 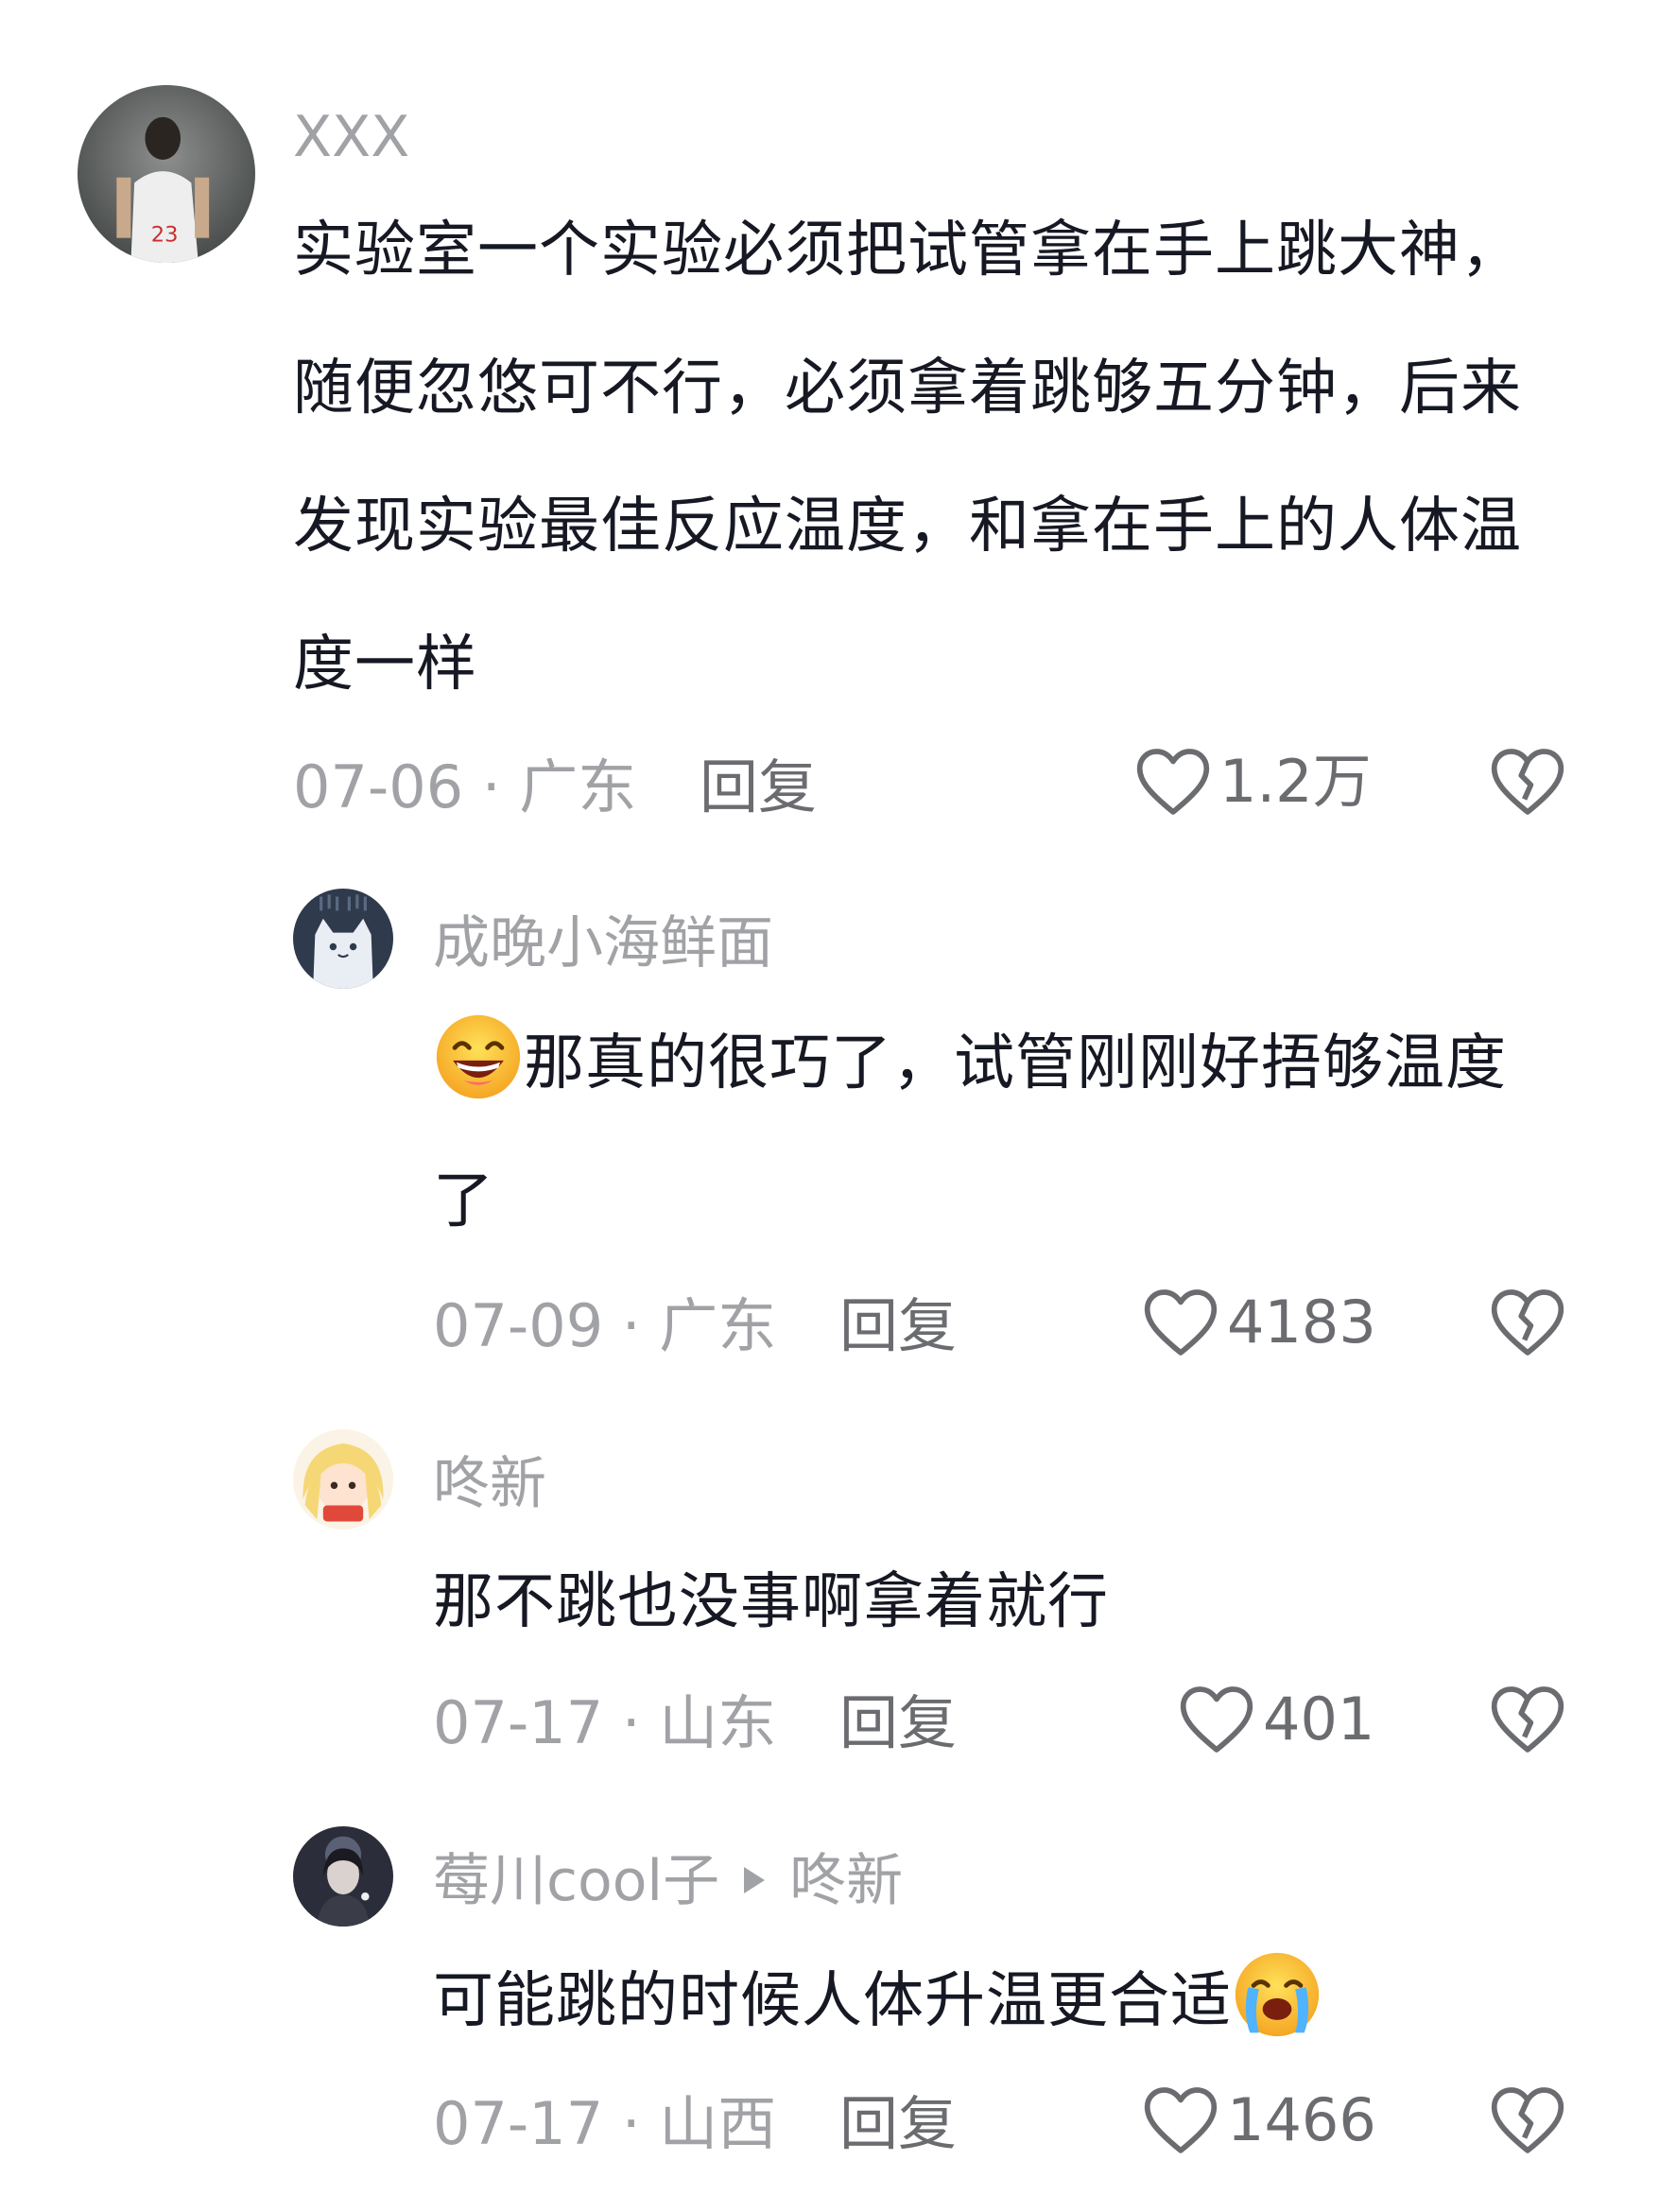 What do you see at coordinates (605, 1722) in the screenshot?
I see `comment-date-location: 07-17 · 山东` at bounding box center [605, 1722].